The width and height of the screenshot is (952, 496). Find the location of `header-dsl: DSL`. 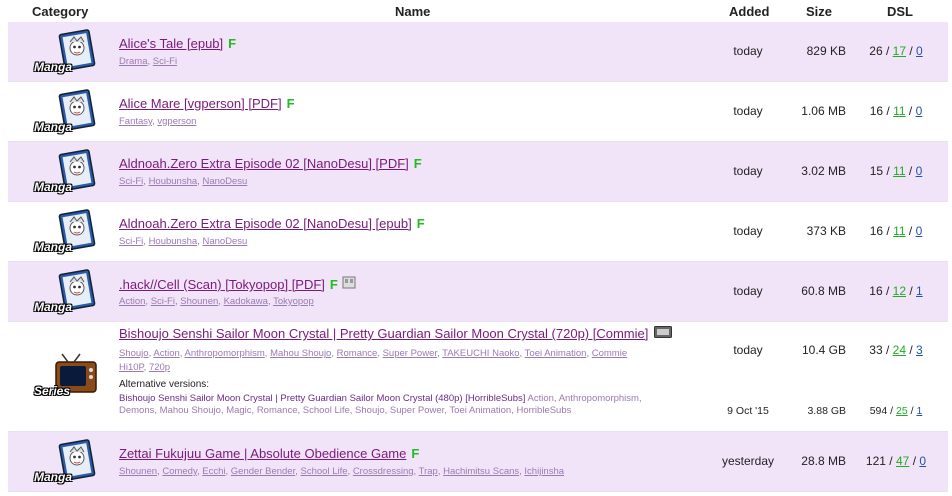

header-dsl: DSL is located at coordinates (900, 11).